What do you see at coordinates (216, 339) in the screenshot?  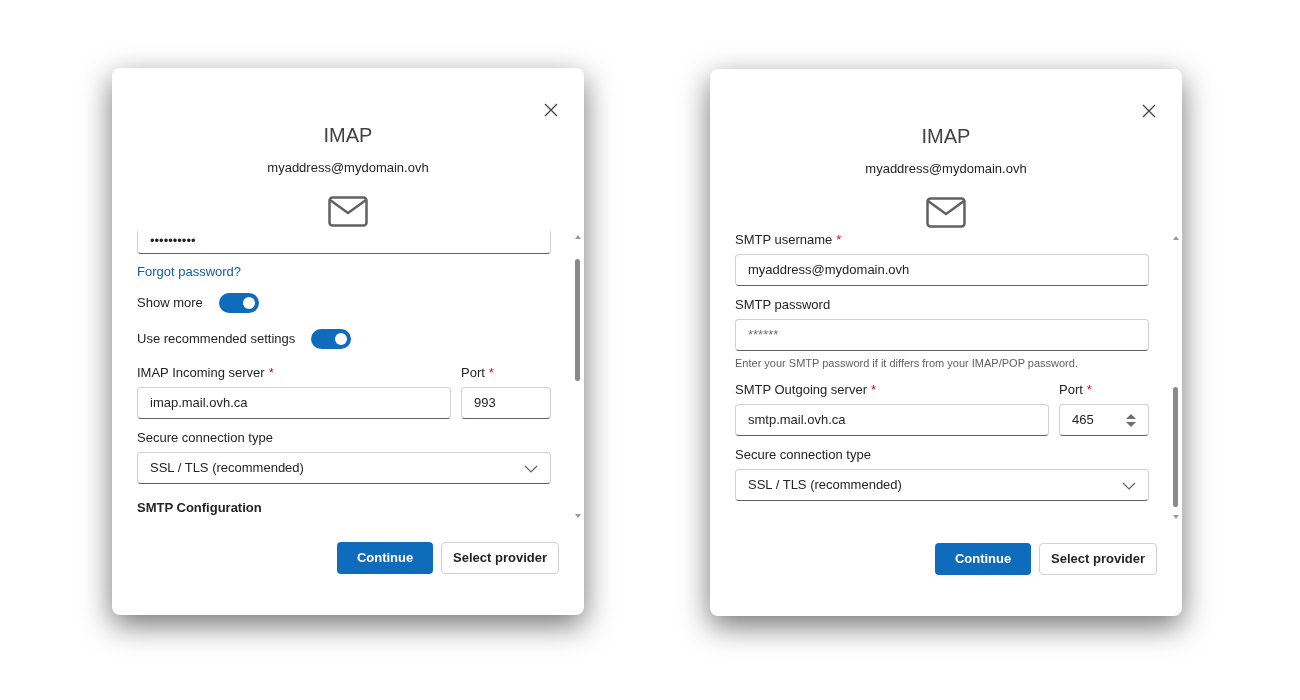 I see `toggle-label: Use recommended settings` at bounding box center [216, 339].